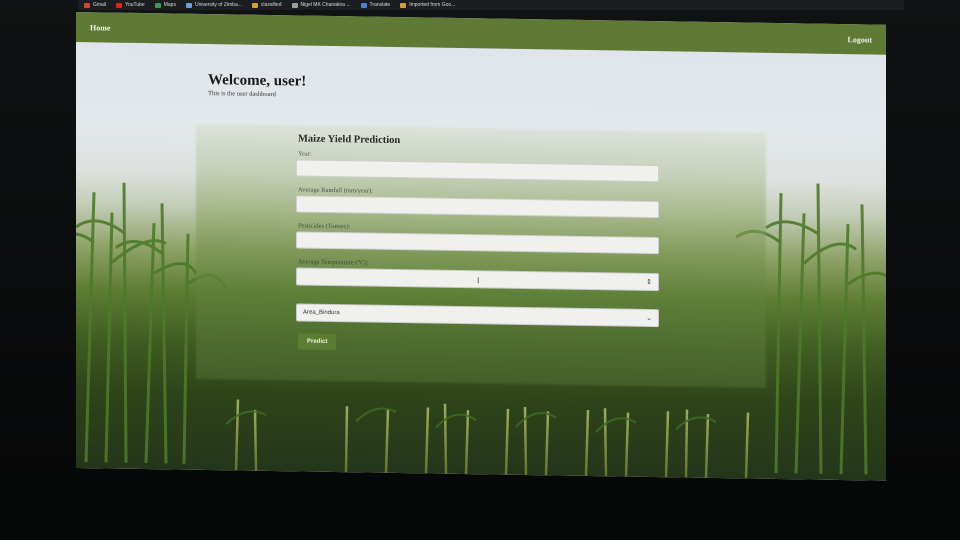 Image resolution: width=960 pixels, height=540 pixels. What do you see at coordinates (649, 282) in the screenshot?
I see `stepper-icon: ⇕` at bounding box center [649, 282].